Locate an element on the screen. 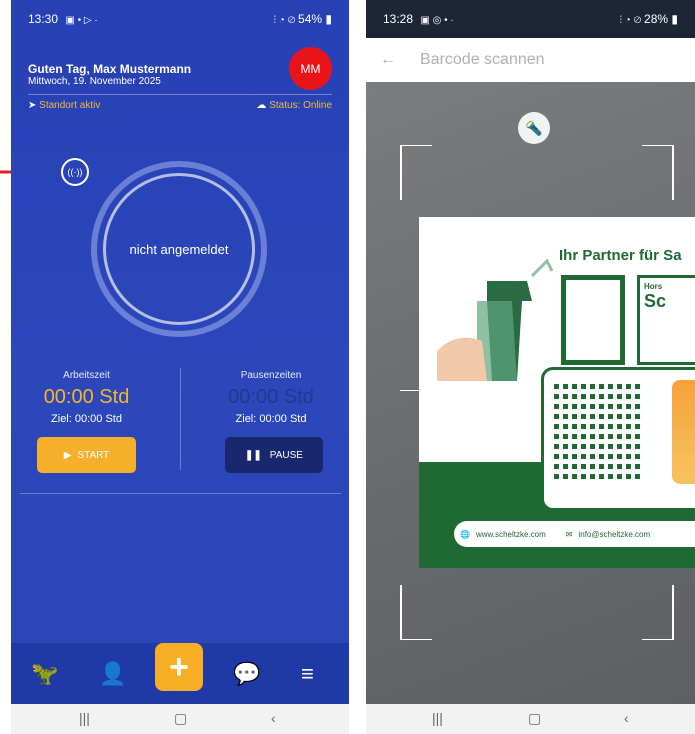 The image size is (695, 734). plus-icon: + is located at coordinates (179, 667).